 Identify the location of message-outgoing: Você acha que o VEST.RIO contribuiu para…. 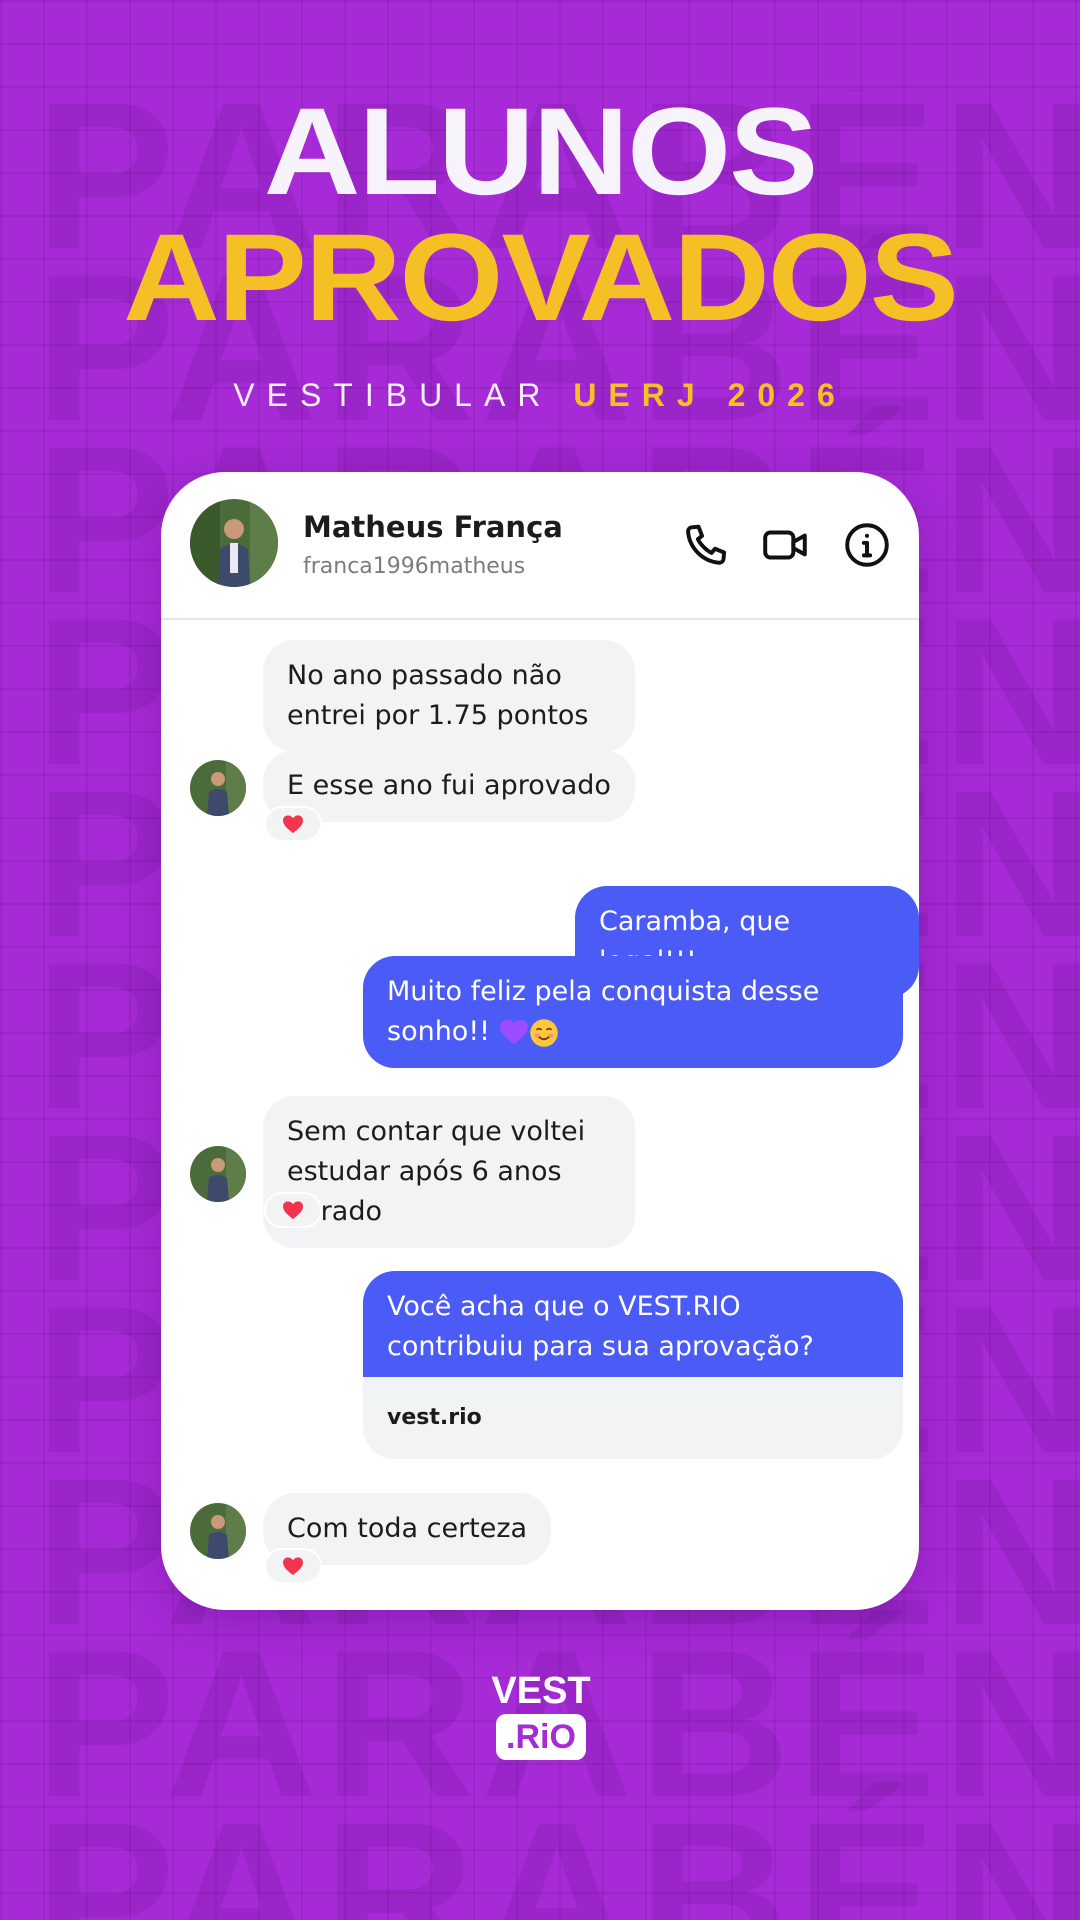
(633, 1324).